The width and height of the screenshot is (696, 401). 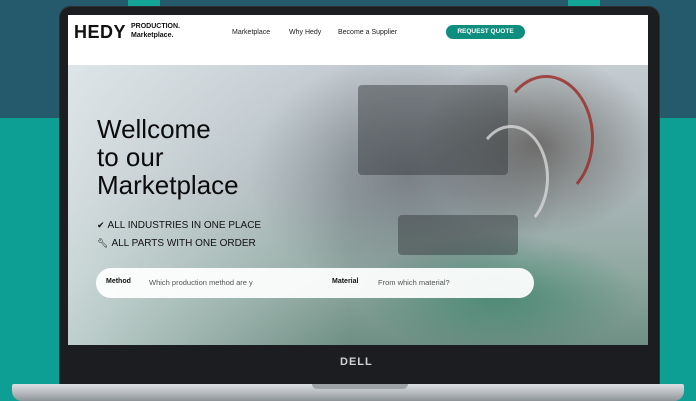 I want to click on wrench-icon: 🔧︎, so click(x=103, y=243).